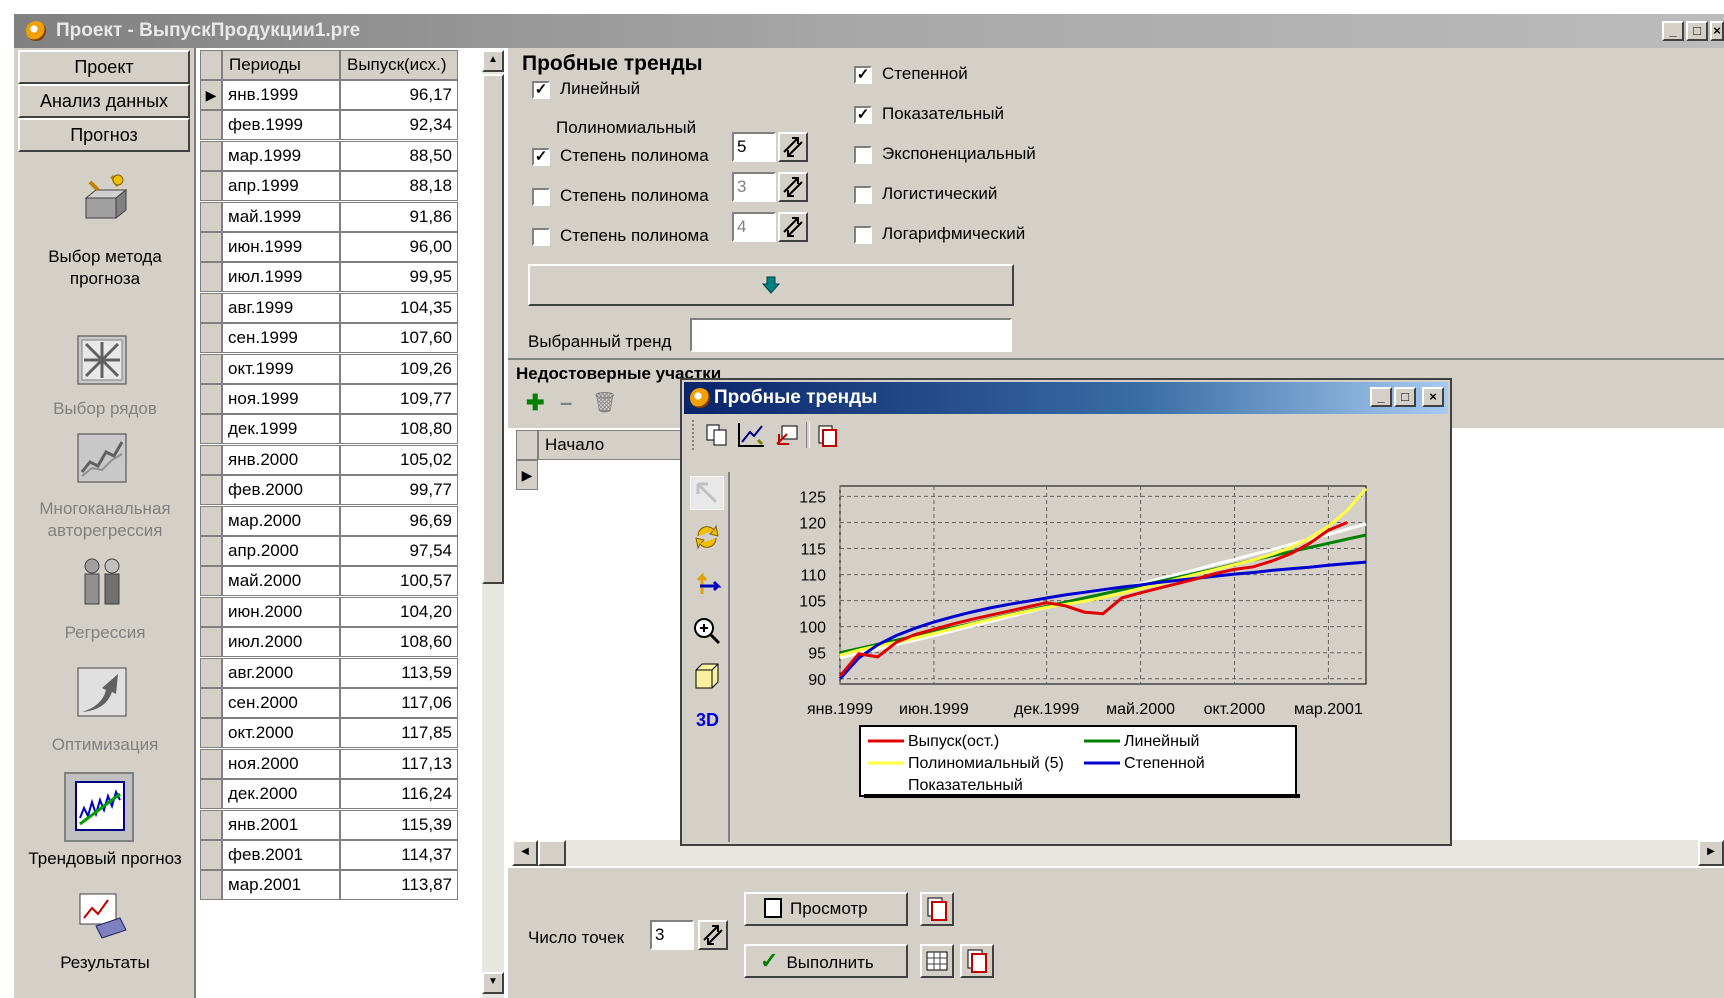  I want to click on output-cell: 88,18, so click(399, 186).